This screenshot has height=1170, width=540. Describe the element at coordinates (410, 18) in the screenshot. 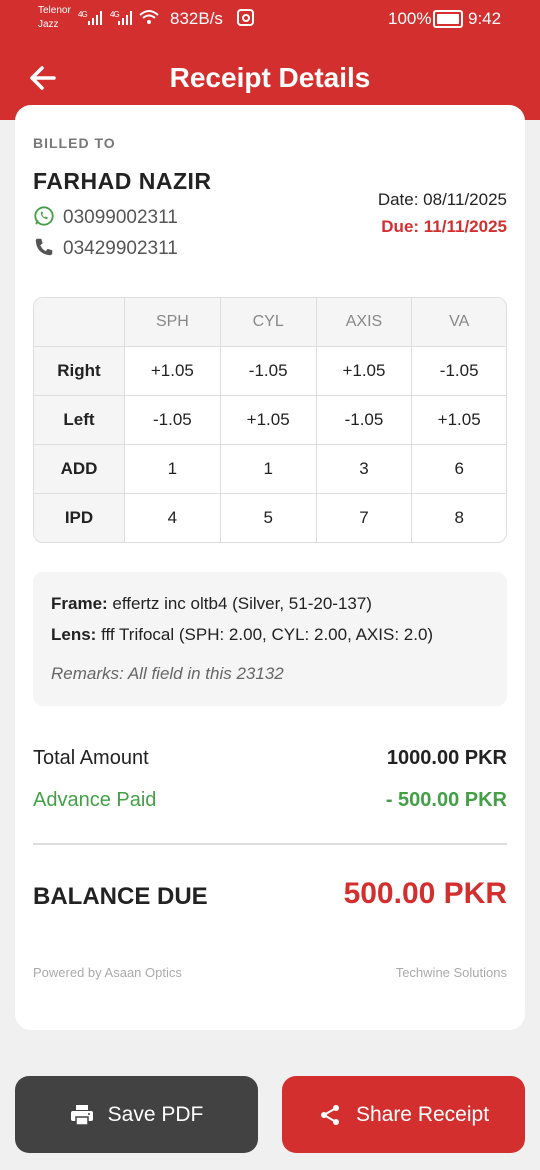

I see `battery-percent: 100%` at that location.